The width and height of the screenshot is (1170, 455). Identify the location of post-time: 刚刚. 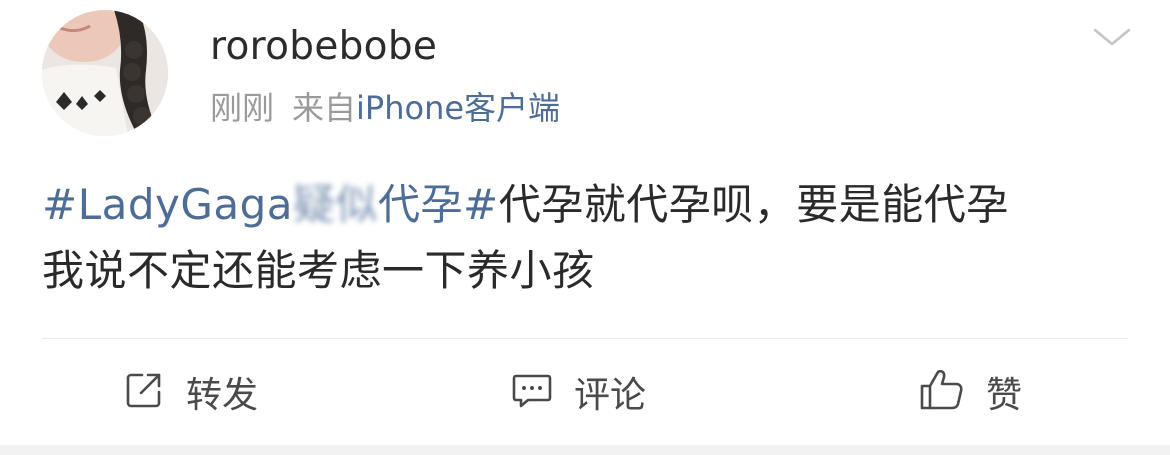
(242, 108).